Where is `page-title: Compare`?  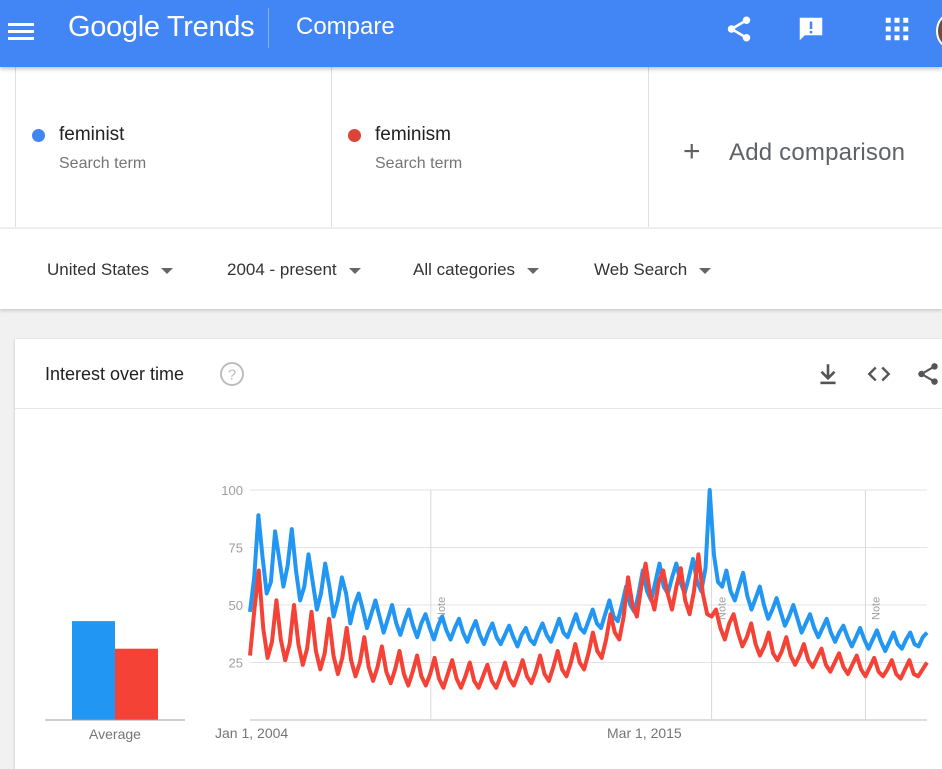 page-title: Compare is located at coordinates (345, 26).